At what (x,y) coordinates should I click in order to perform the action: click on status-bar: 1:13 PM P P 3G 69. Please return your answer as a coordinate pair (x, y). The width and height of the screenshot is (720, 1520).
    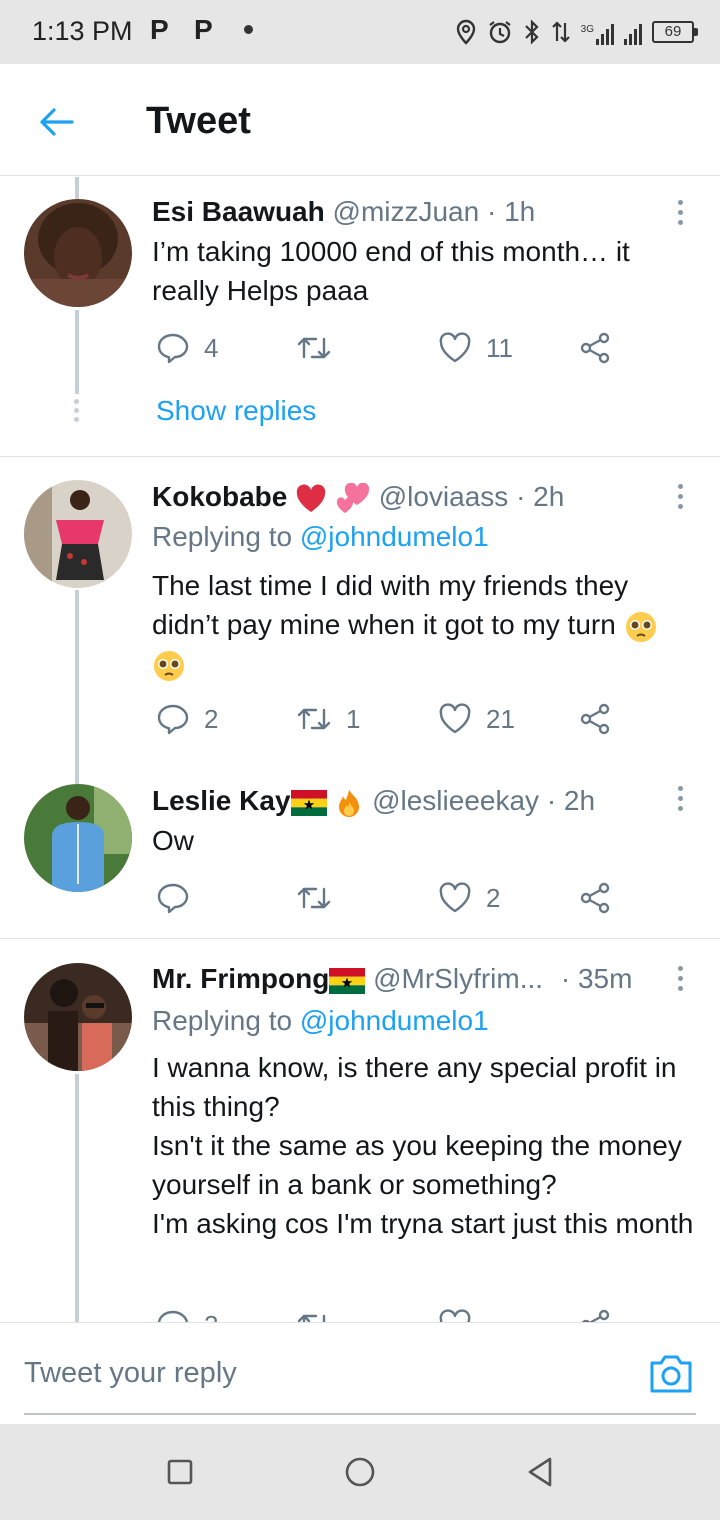
    Looking at the image, I should click on (360, 32).